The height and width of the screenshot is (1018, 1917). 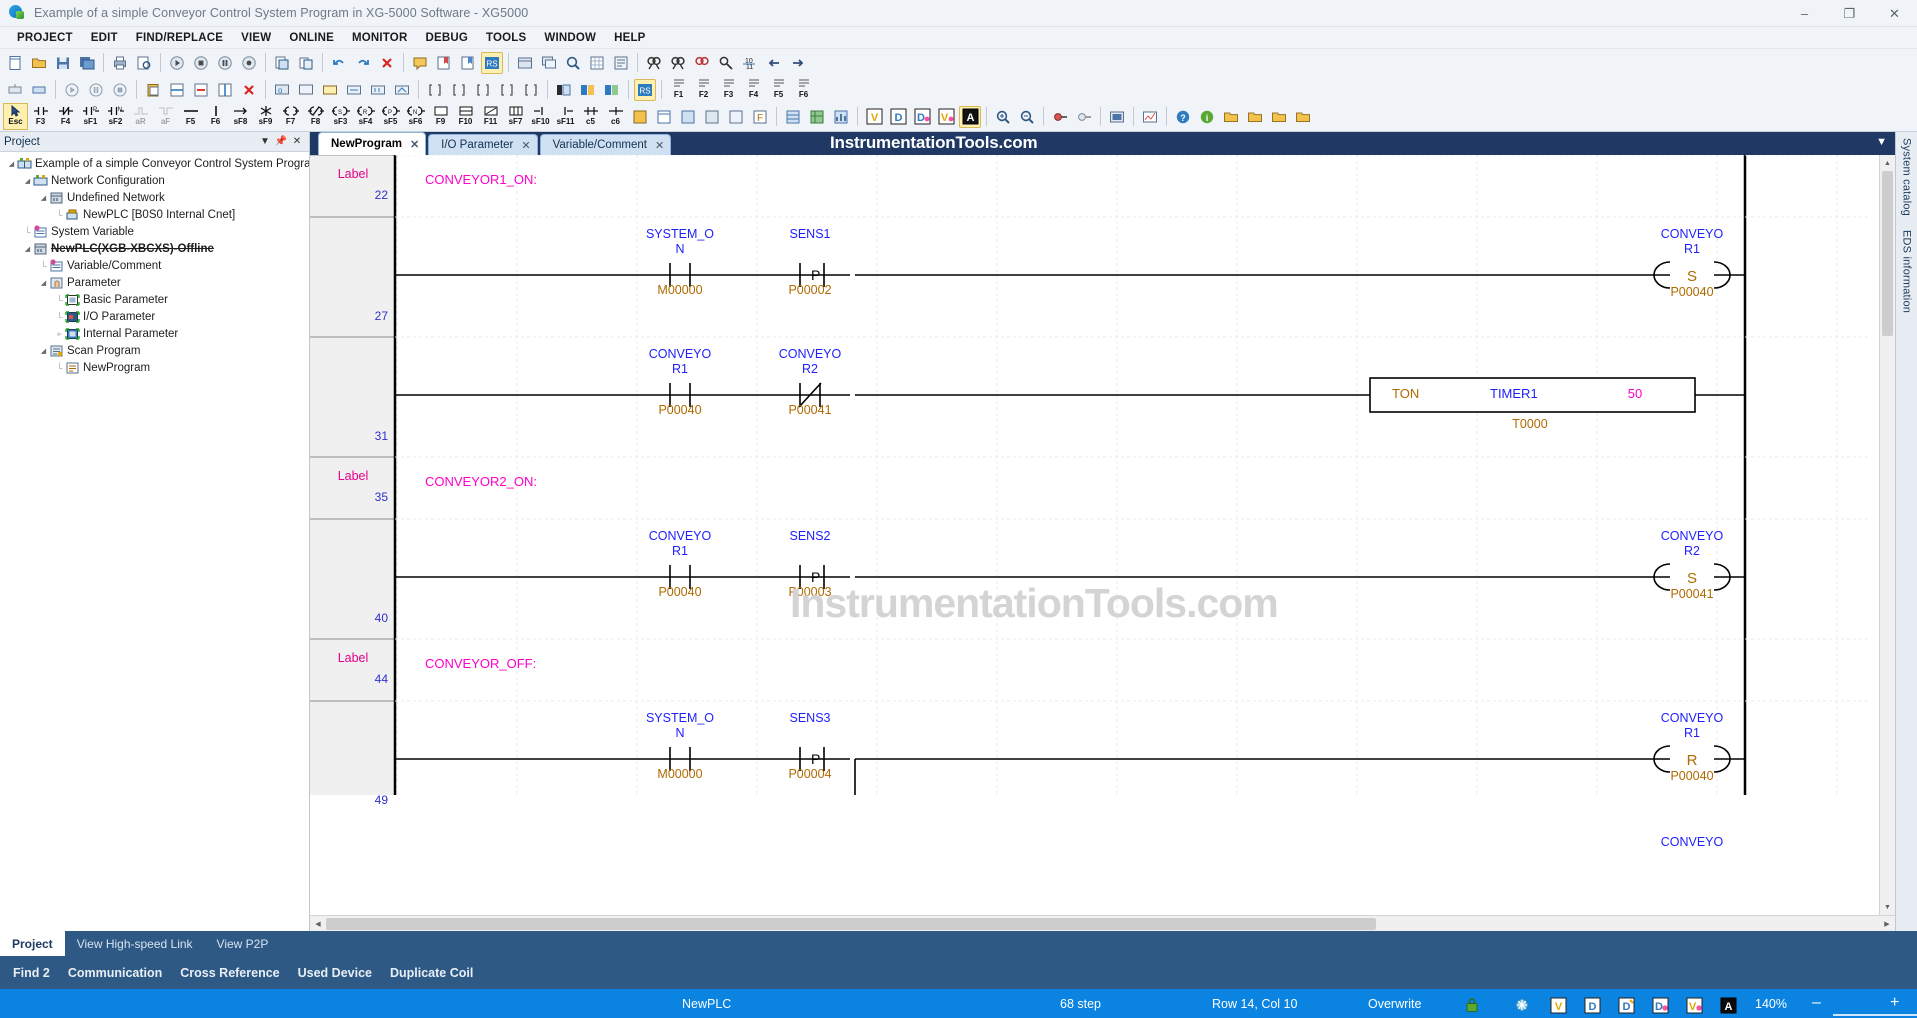 What do you see at coordinates (515, 116) in the screenshot?
I see `extend-function-icon: sF7` at bounding box center [515, 116].